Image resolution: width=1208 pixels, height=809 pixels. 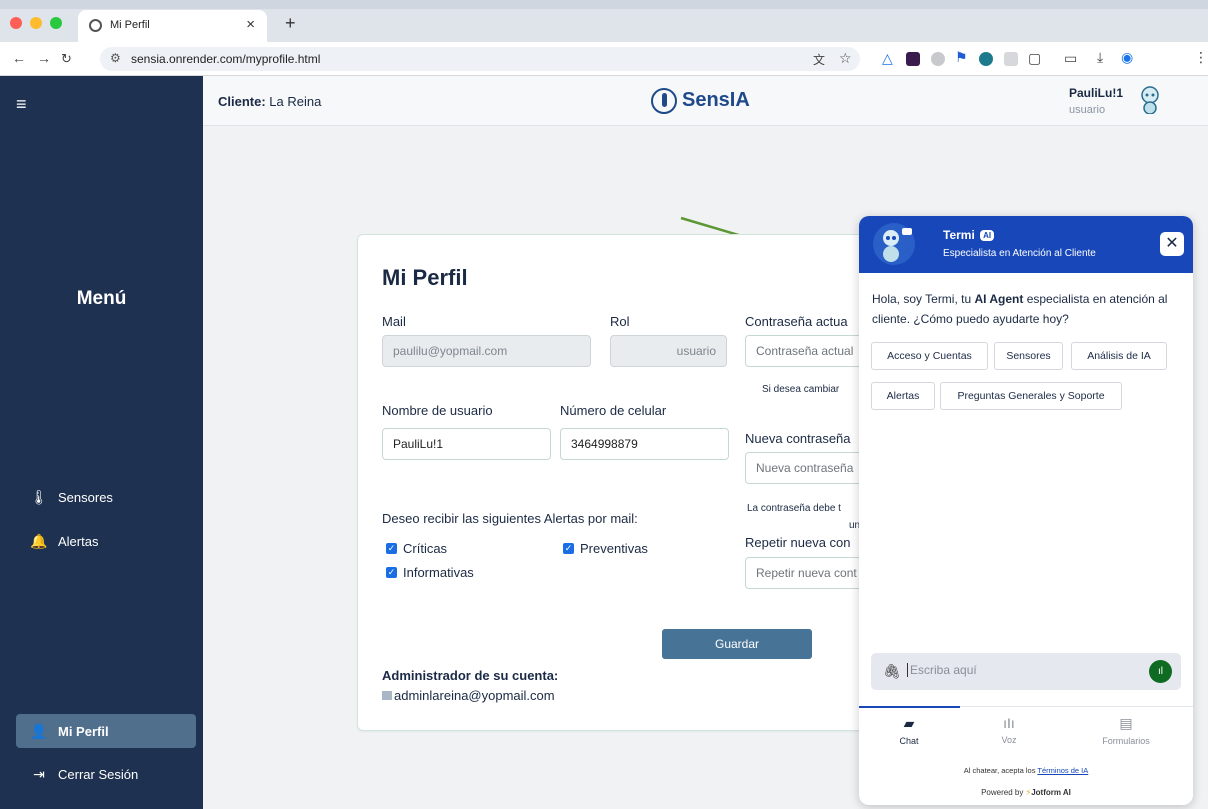 I want to click on tab-label: Voz, so click(x=1009, y=740).